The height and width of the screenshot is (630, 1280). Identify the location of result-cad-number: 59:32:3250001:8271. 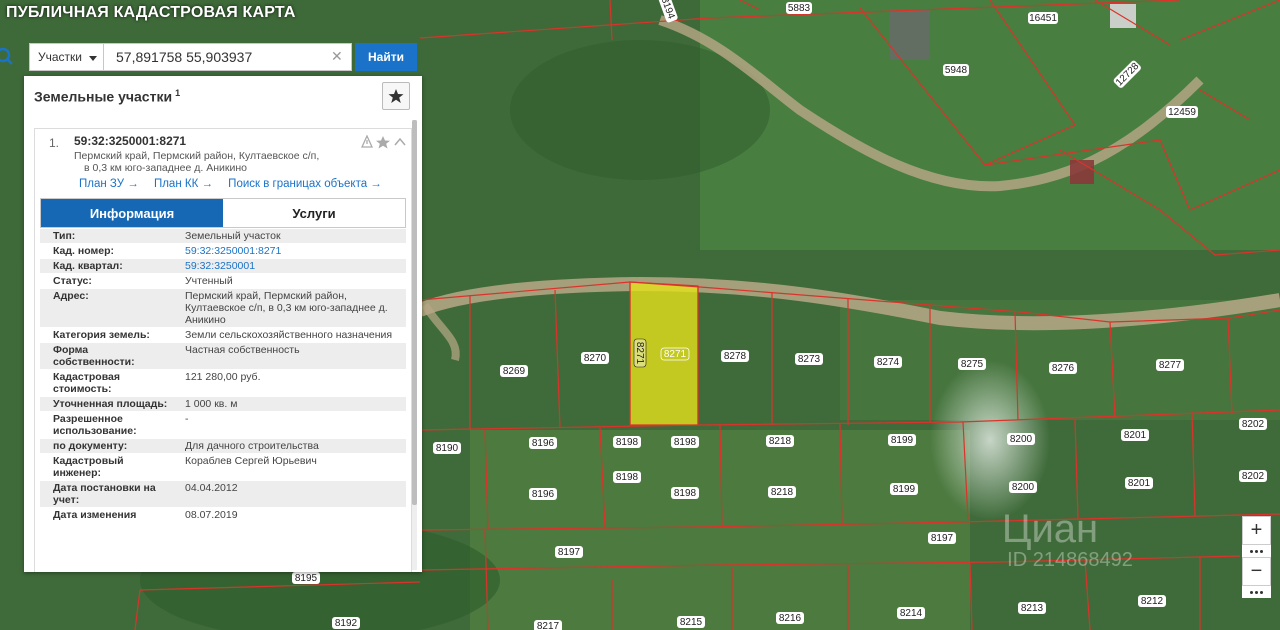
(130, 141).